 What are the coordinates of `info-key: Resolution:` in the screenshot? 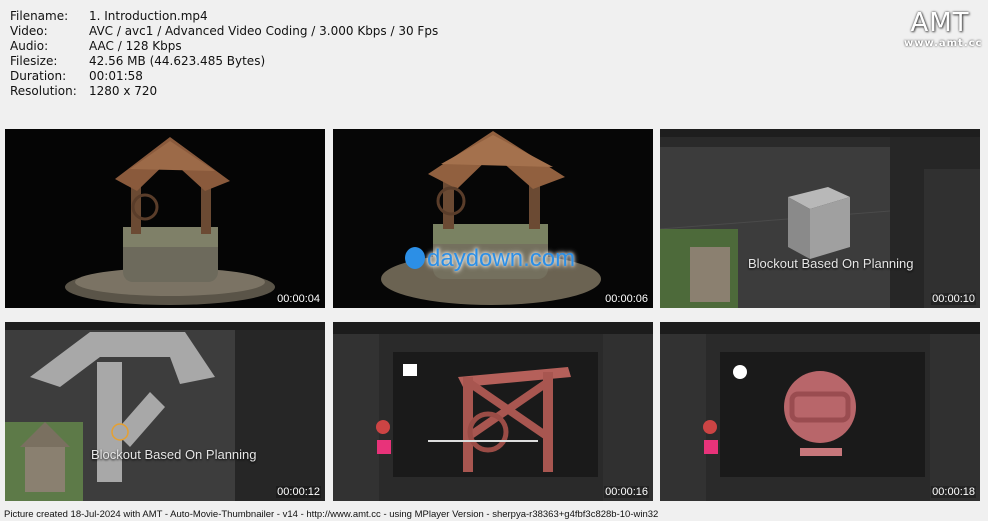 It's located at (43, 91).